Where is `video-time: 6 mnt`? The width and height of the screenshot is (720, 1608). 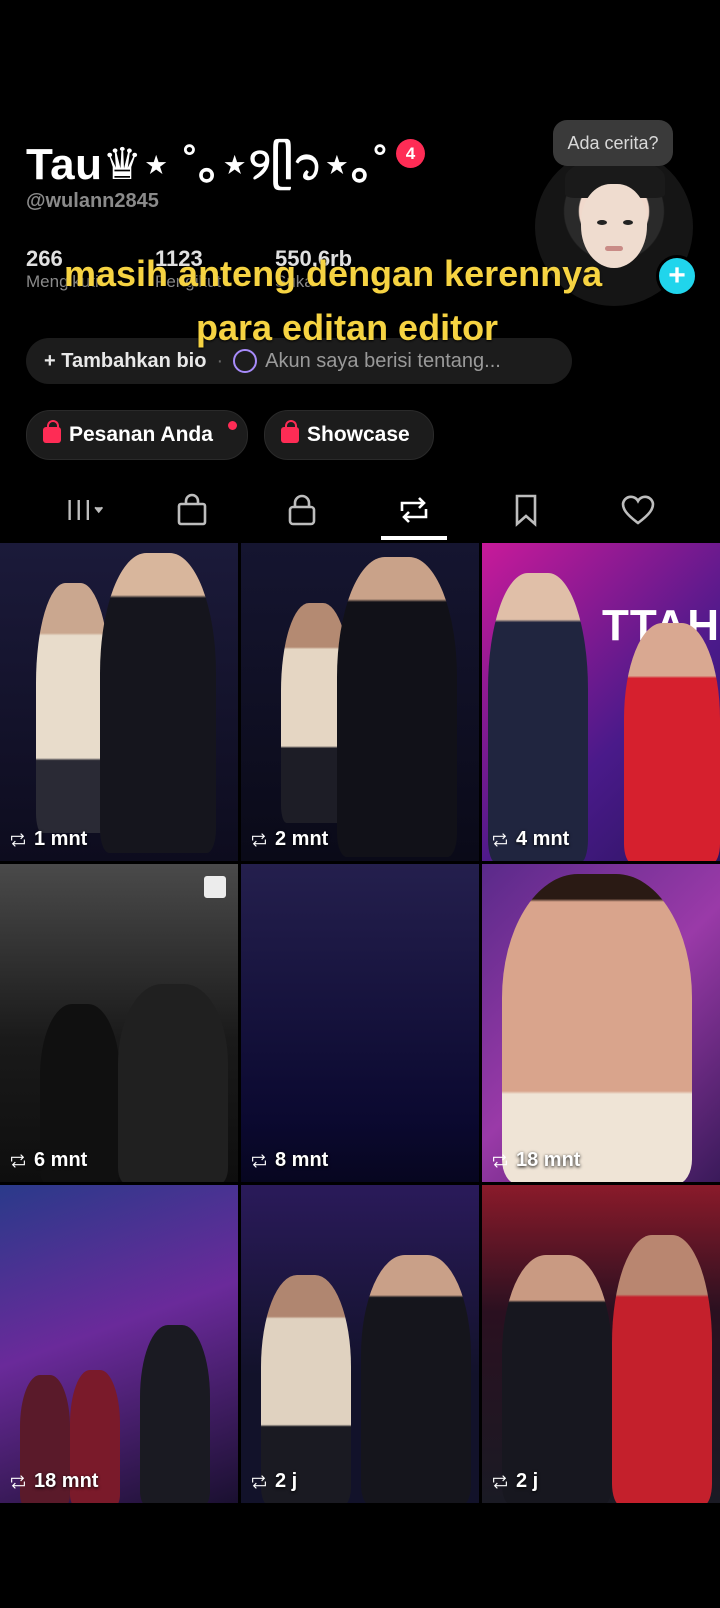
video-time: 6 mnt is located at coordinates (61, 1160).